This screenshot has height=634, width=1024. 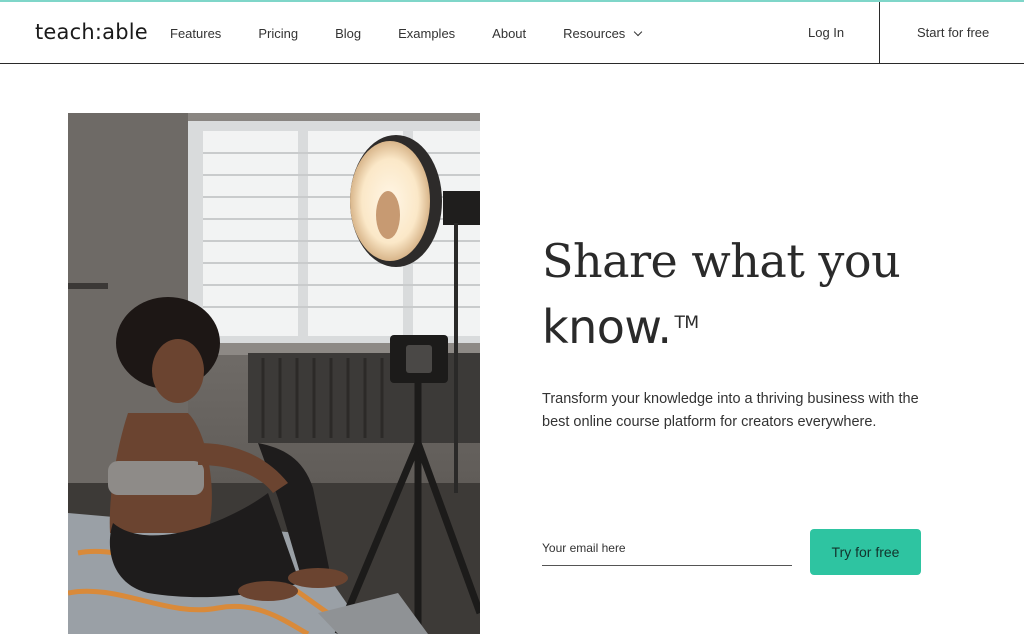 What do you see at coordinates (195, 33) in the screenshot?
I see `nav-features: Features` at bounding box center [195, 33].